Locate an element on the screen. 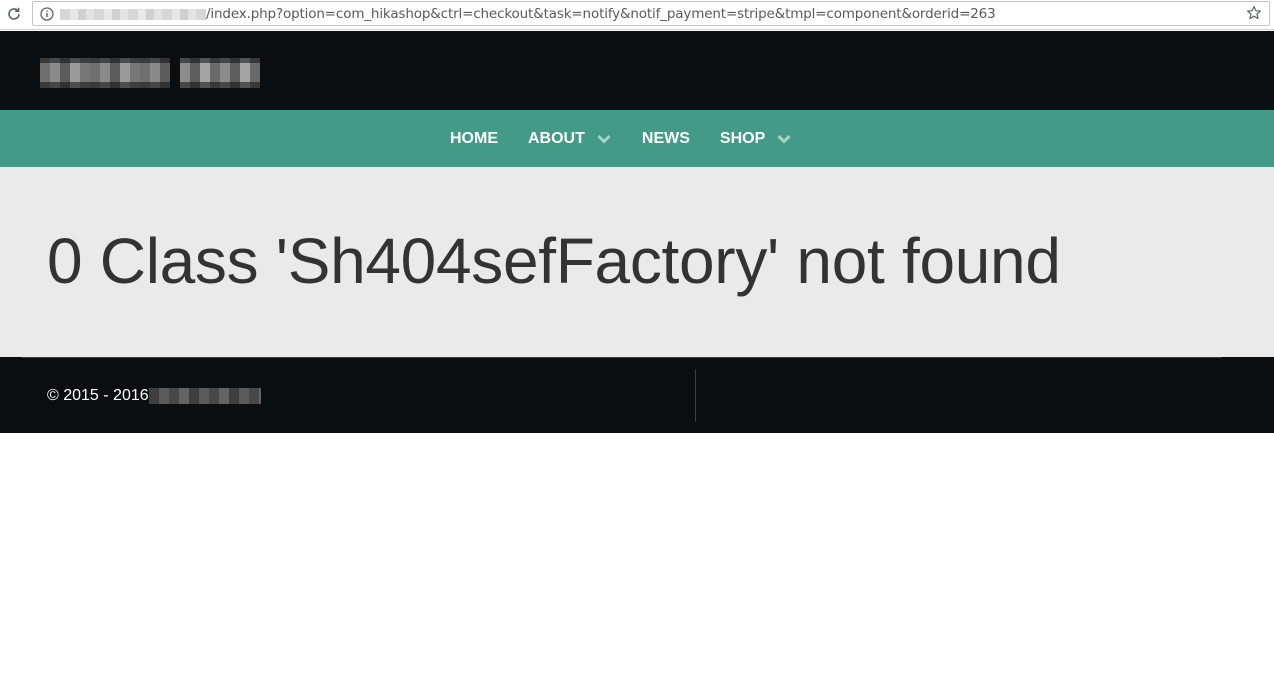 The width and height of the screenshot is (1274, 682). nav-item-about: ABOUT is located at coordinates (570, 139).